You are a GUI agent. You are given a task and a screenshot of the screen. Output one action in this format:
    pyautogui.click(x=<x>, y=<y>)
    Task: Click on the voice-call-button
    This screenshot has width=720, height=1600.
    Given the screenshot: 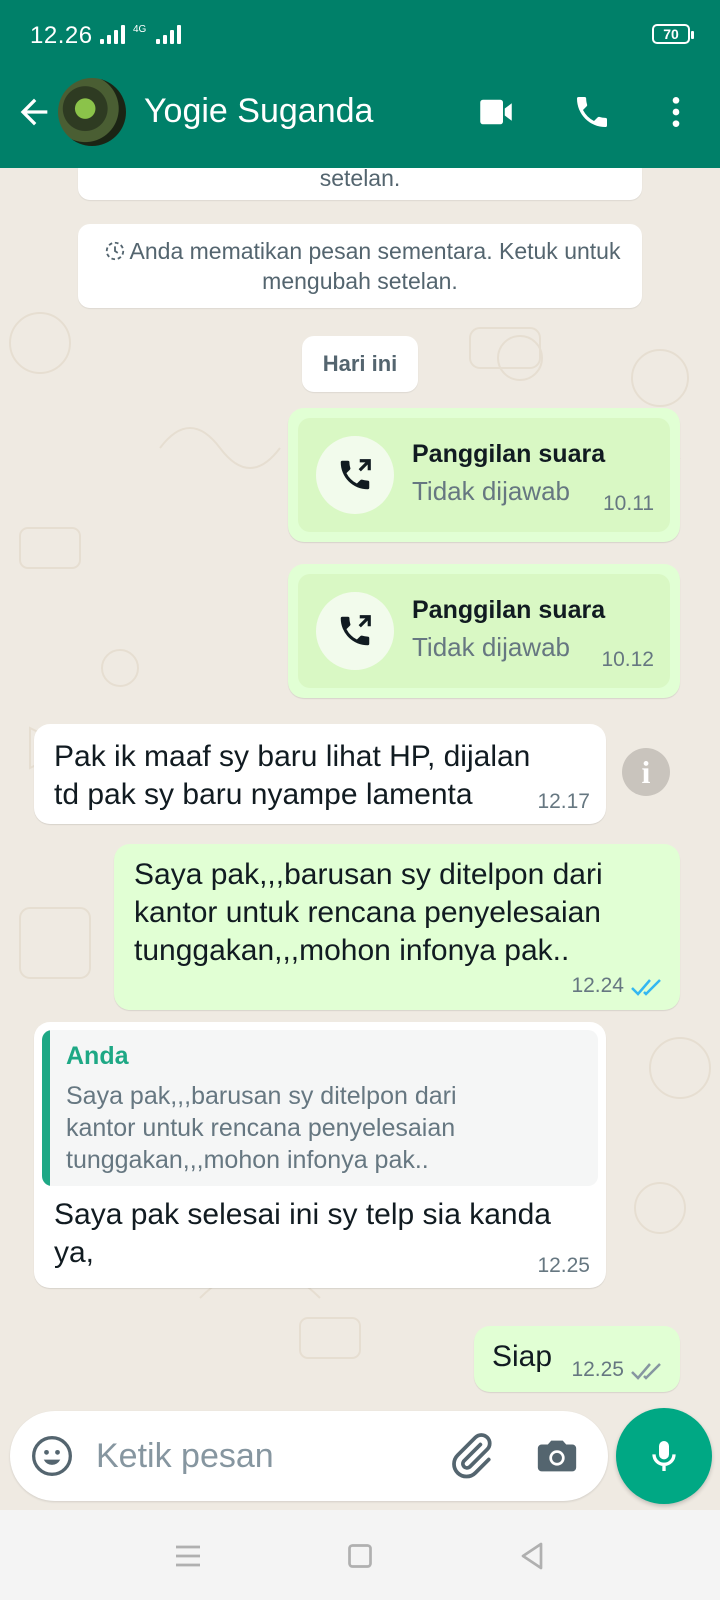 What is the action you would take?
    pyautogui.click(x=592, y=112)
    